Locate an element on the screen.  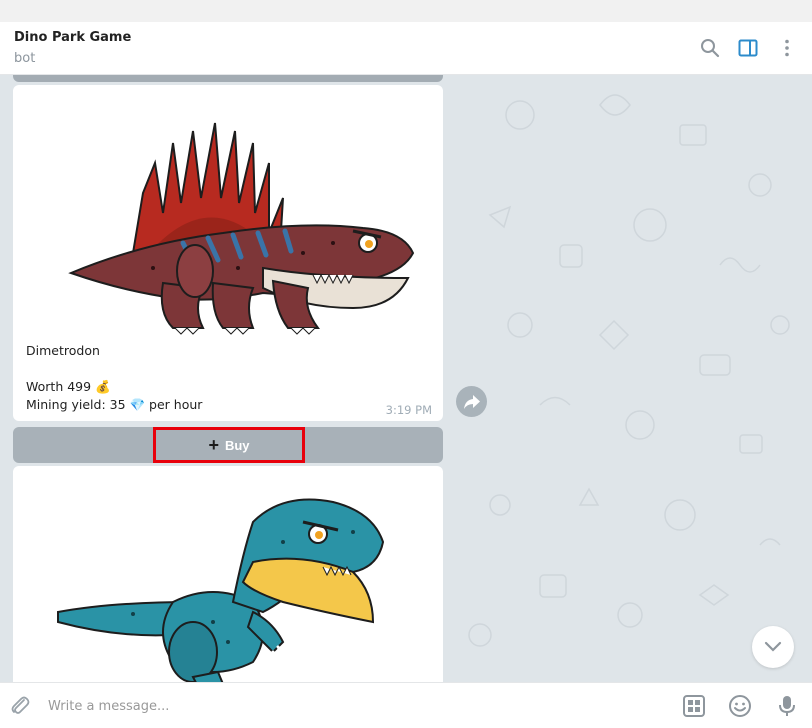
emoji-icon is located at coordinates (740, 706).